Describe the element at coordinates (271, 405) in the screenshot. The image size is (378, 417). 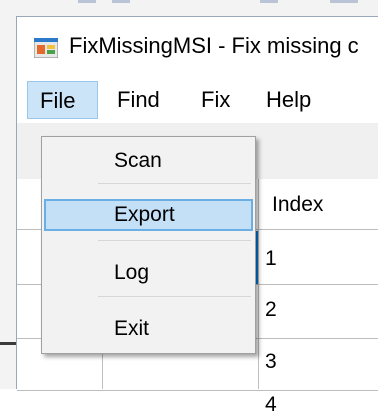
I see `table-row-index: 4` at that location.